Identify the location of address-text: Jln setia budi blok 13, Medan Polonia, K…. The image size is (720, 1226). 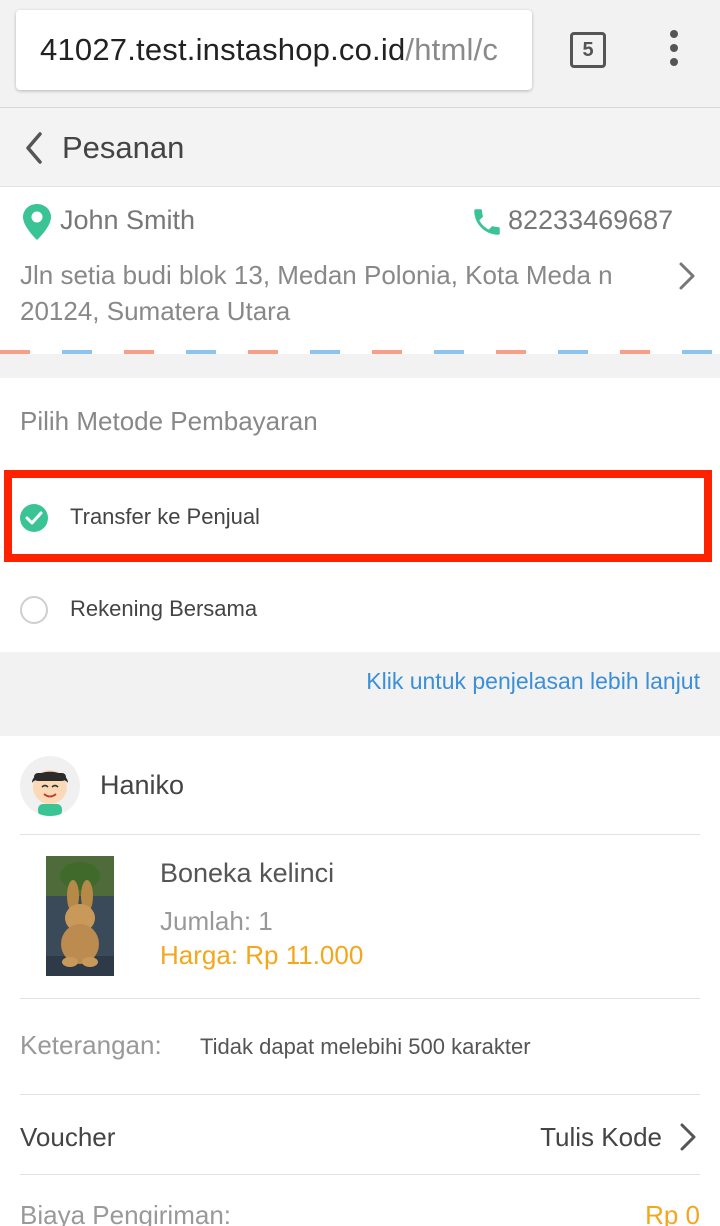
(316, 293).